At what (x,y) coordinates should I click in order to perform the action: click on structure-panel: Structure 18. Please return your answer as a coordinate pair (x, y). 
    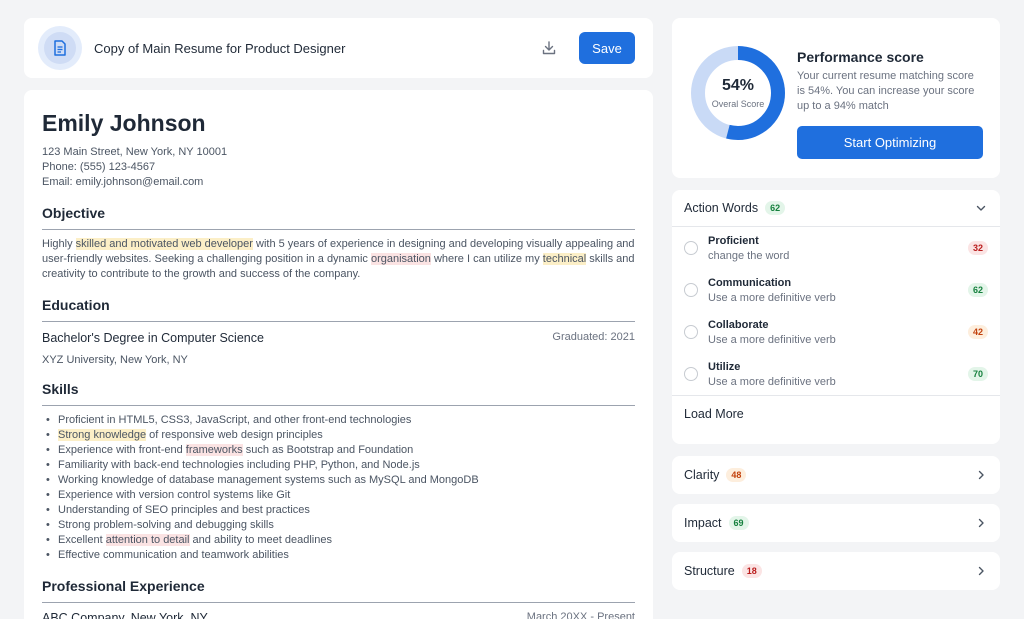
    Looking at the image, I should click on (836, 571).